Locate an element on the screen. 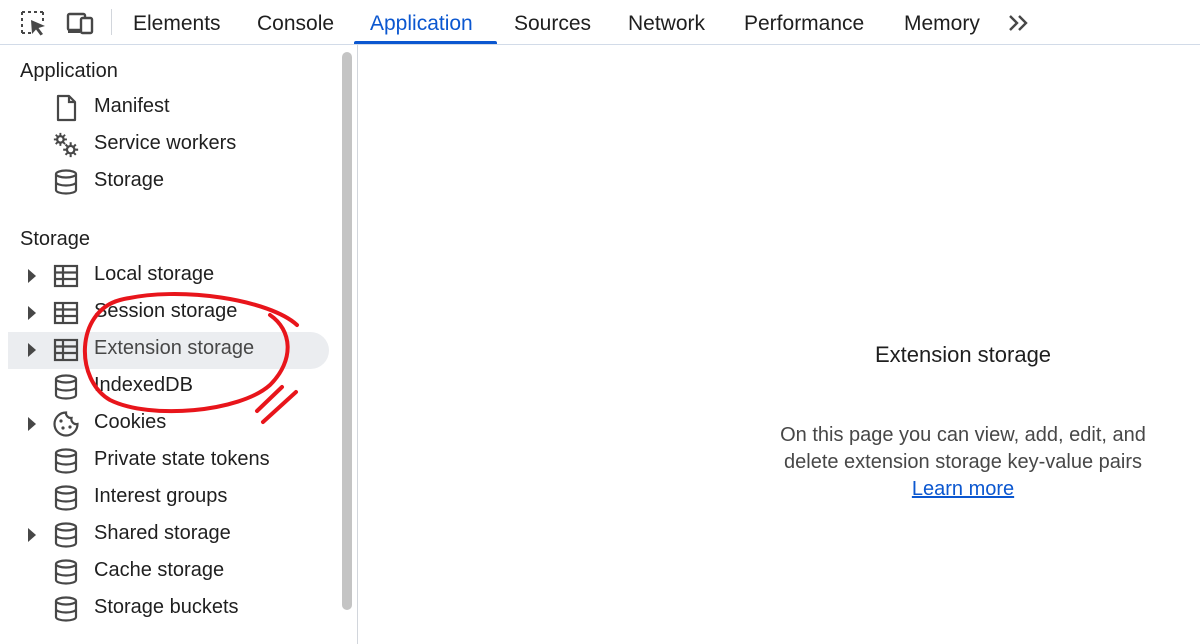  section-header-application: Application is located at coordinates (69, 71).